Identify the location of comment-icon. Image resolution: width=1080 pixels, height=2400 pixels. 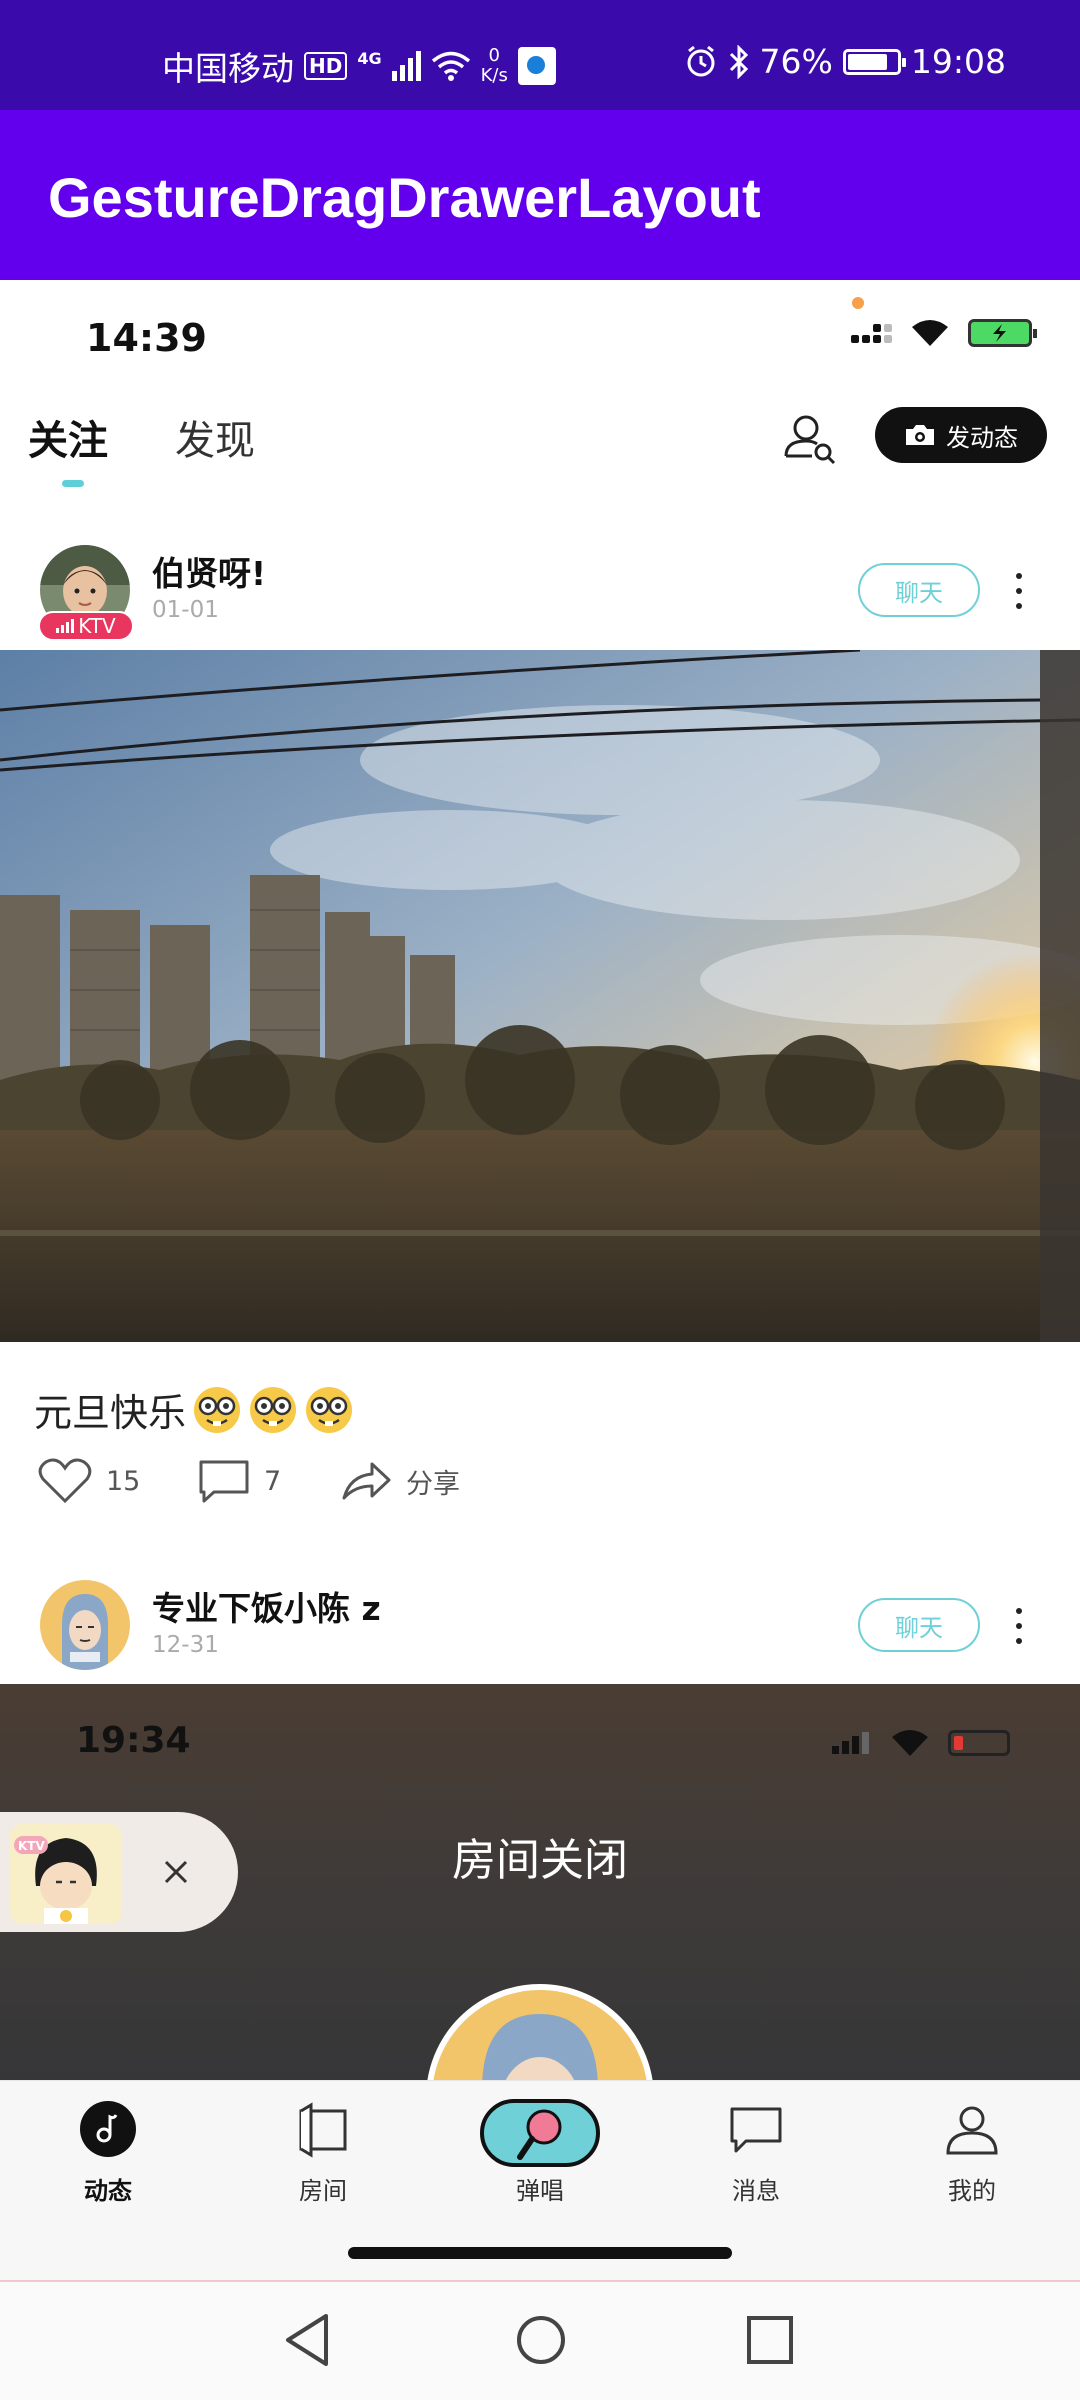
(224, 1481).